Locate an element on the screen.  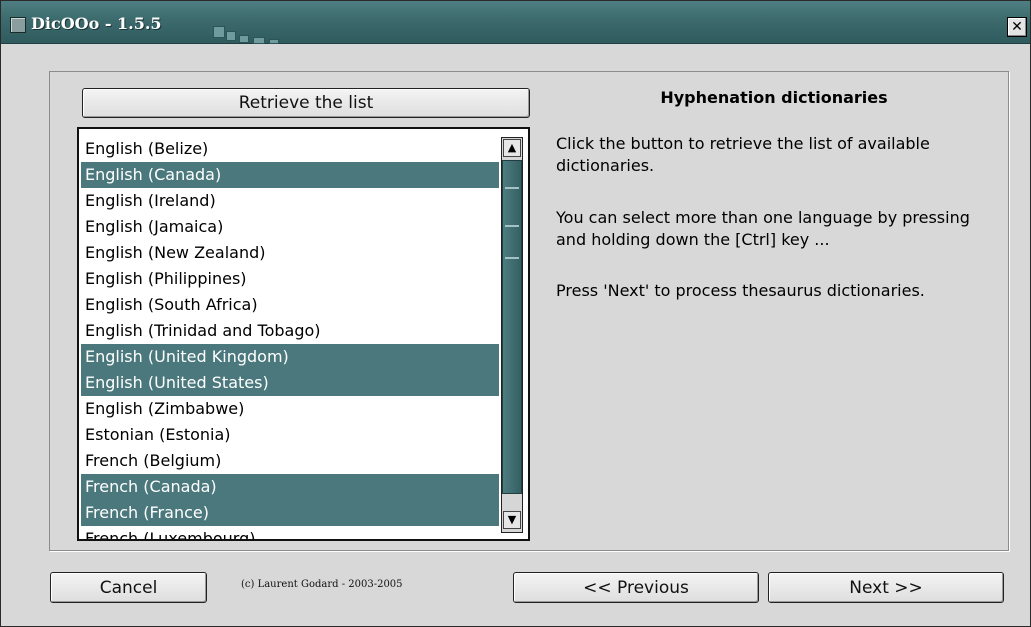
list-scrollbar: ▲ ▼ is located at coordinates (512, 335).